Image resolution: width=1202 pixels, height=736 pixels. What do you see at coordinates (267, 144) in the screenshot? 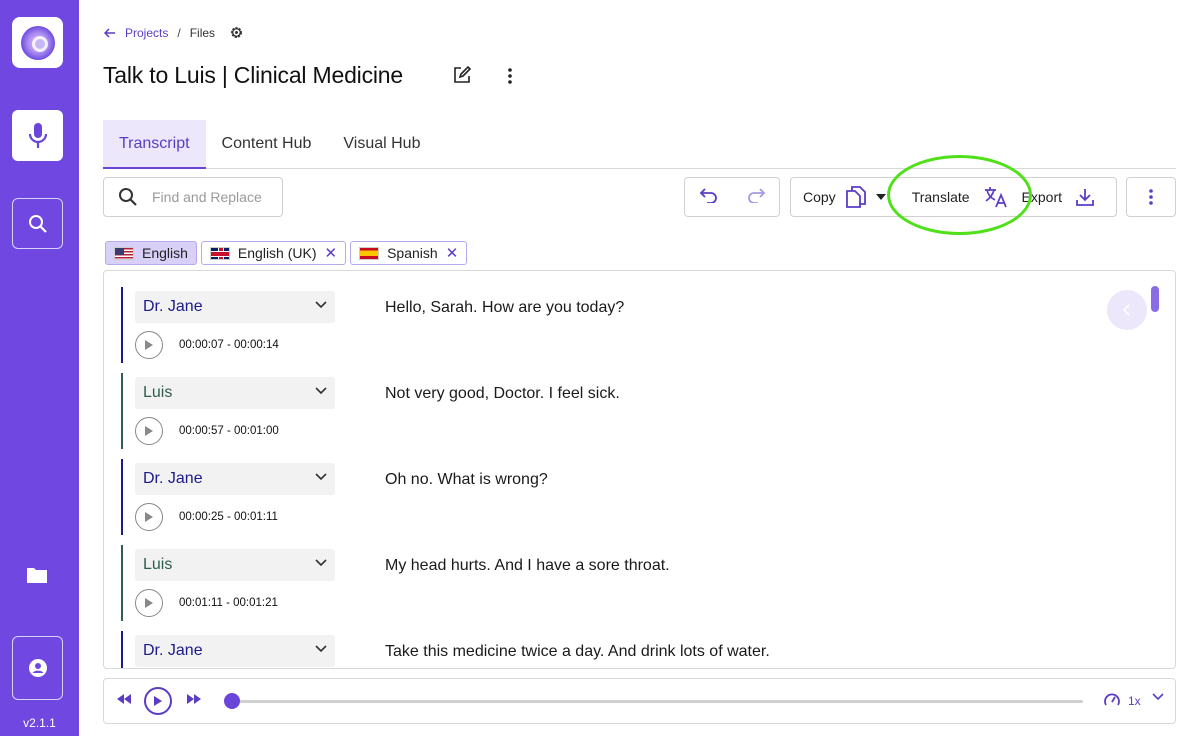
I see `tab-content-hub: Content Hub` at bounding box center [267, 144].